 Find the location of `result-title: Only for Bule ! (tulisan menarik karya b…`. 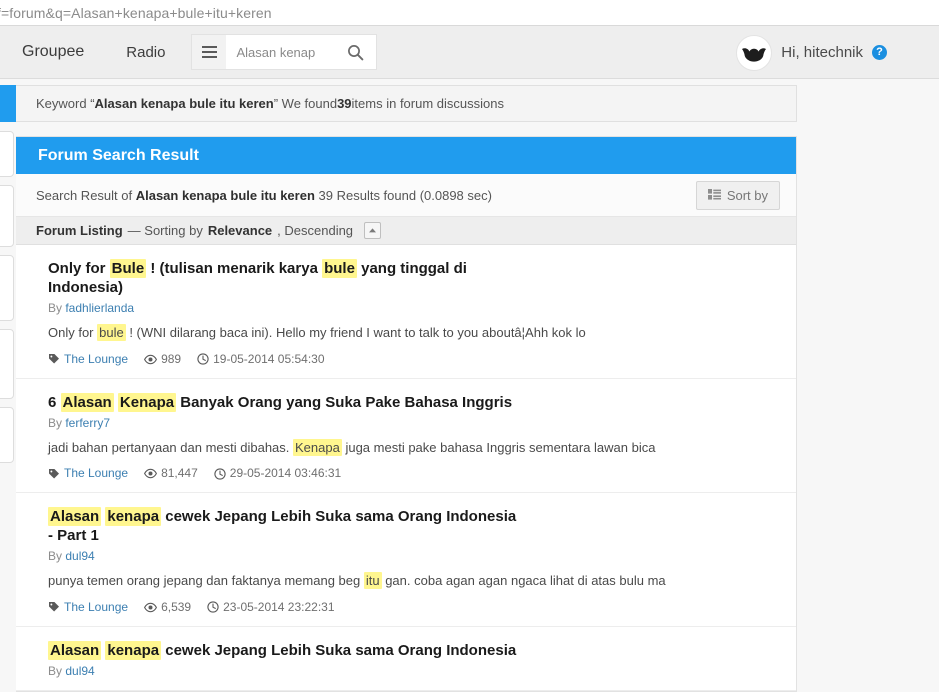

result-title: Only for Bule ! (tulisan menarik karya b… is located at coordinates (283, 278).